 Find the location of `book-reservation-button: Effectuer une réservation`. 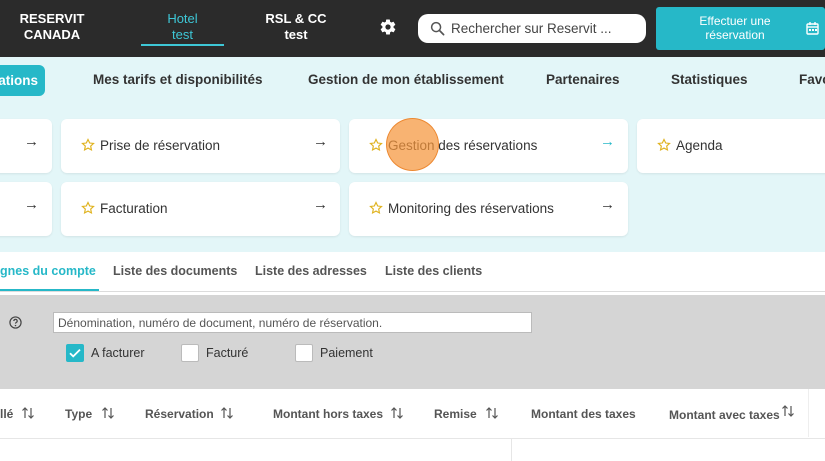

book-reservation-button: Effectuer une réservation is located at coordinates (740, 28).